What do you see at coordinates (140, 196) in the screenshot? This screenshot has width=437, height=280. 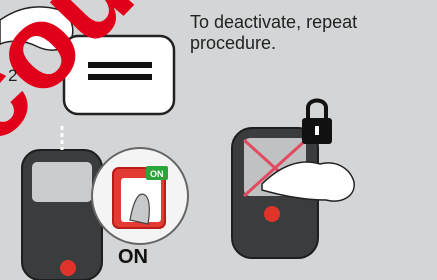 I see `magnifier-badge: ON` at bounding box center [140, 196].